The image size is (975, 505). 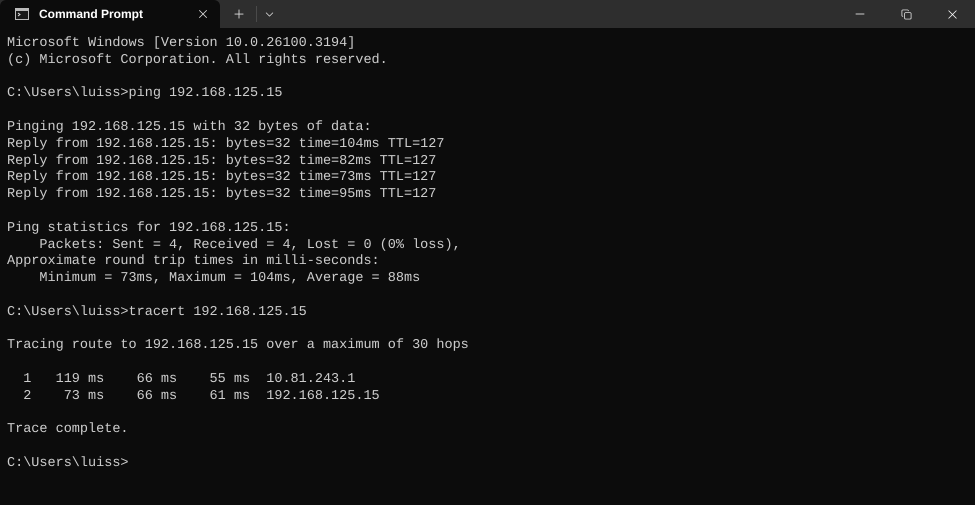 What do you see at coordinates (238, 347) in the screenshot?
I see `console-line: Tracing route to 192.168.125.15 over a maximum of 30 hops` at bounding box center [238, 347].